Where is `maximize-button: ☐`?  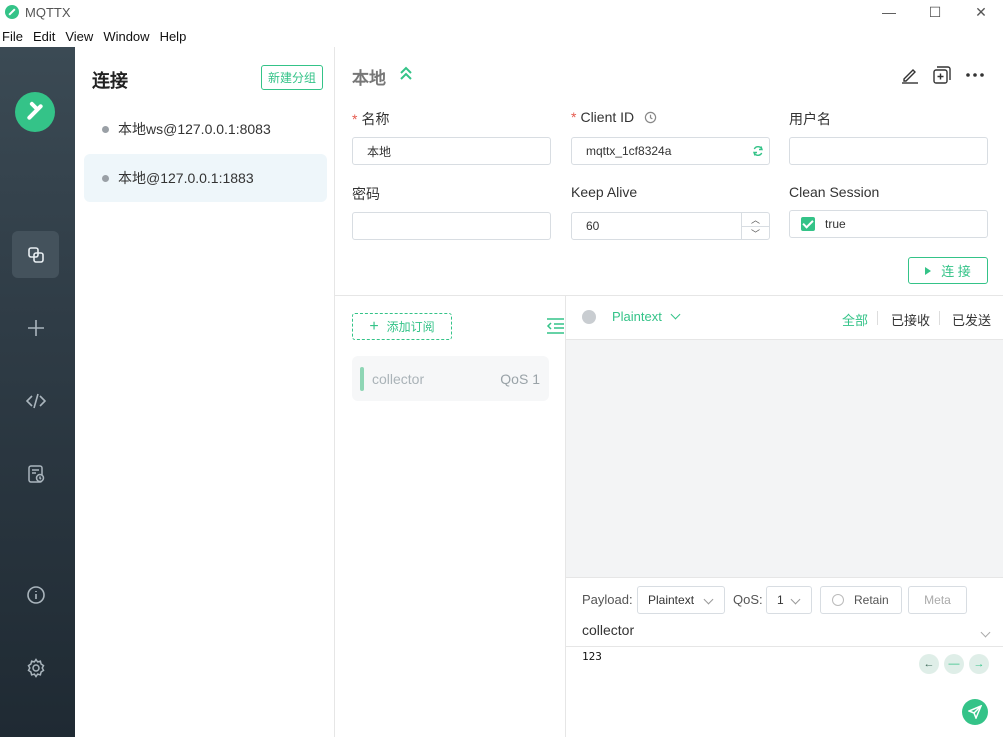 maximize-button: ☐ is located at coordinates (935, 12).